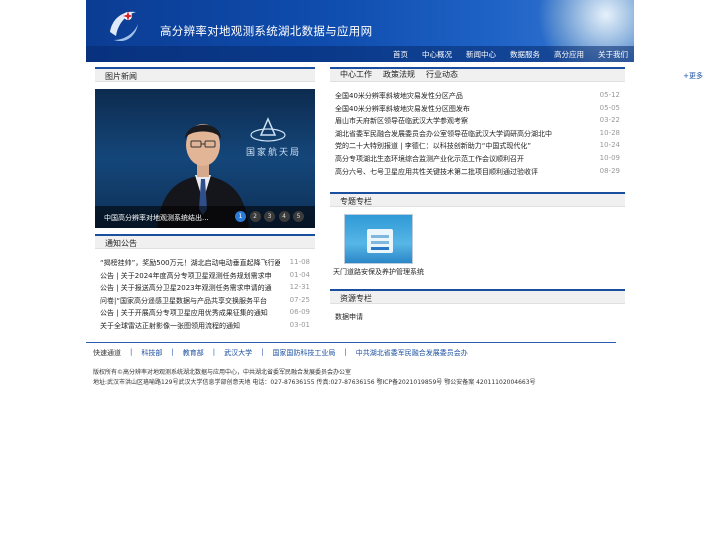  What do you see at coordinates (190, 263) in the screenshot?
I see `notice-link: “揭榜挂帅”，奖励500万元！湖北启动电动垂直起降飞行器` at bounding box center [190, 263].